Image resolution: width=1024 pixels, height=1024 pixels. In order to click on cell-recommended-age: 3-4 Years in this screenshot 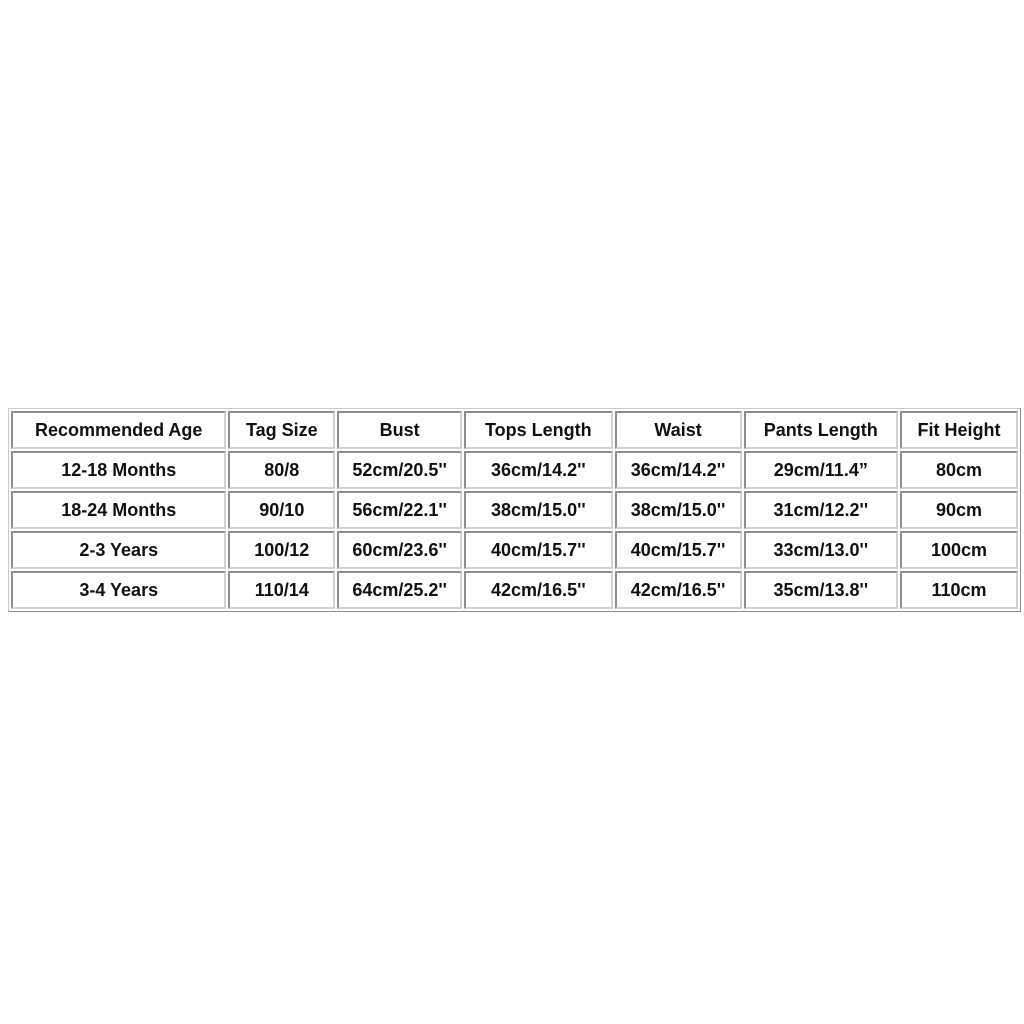, I will do `click(119, 590)`.